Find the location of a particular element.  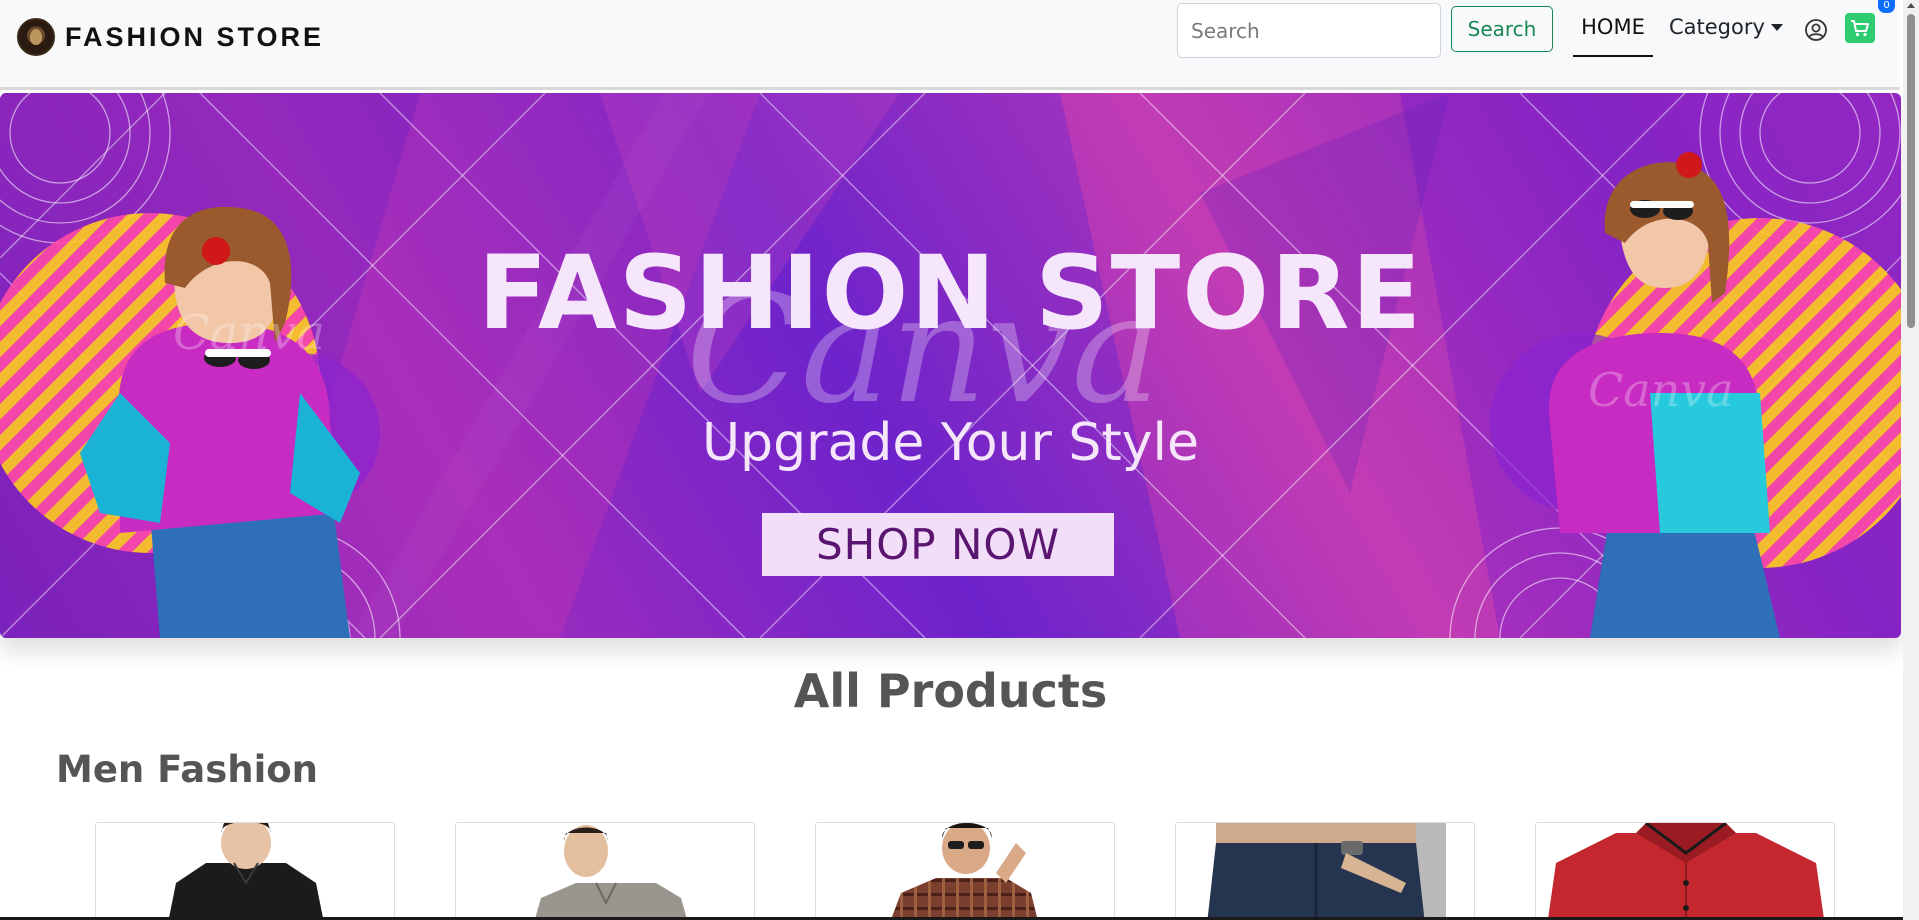

nav-category-dropdown: Category is located at coordinates (1726, 27).